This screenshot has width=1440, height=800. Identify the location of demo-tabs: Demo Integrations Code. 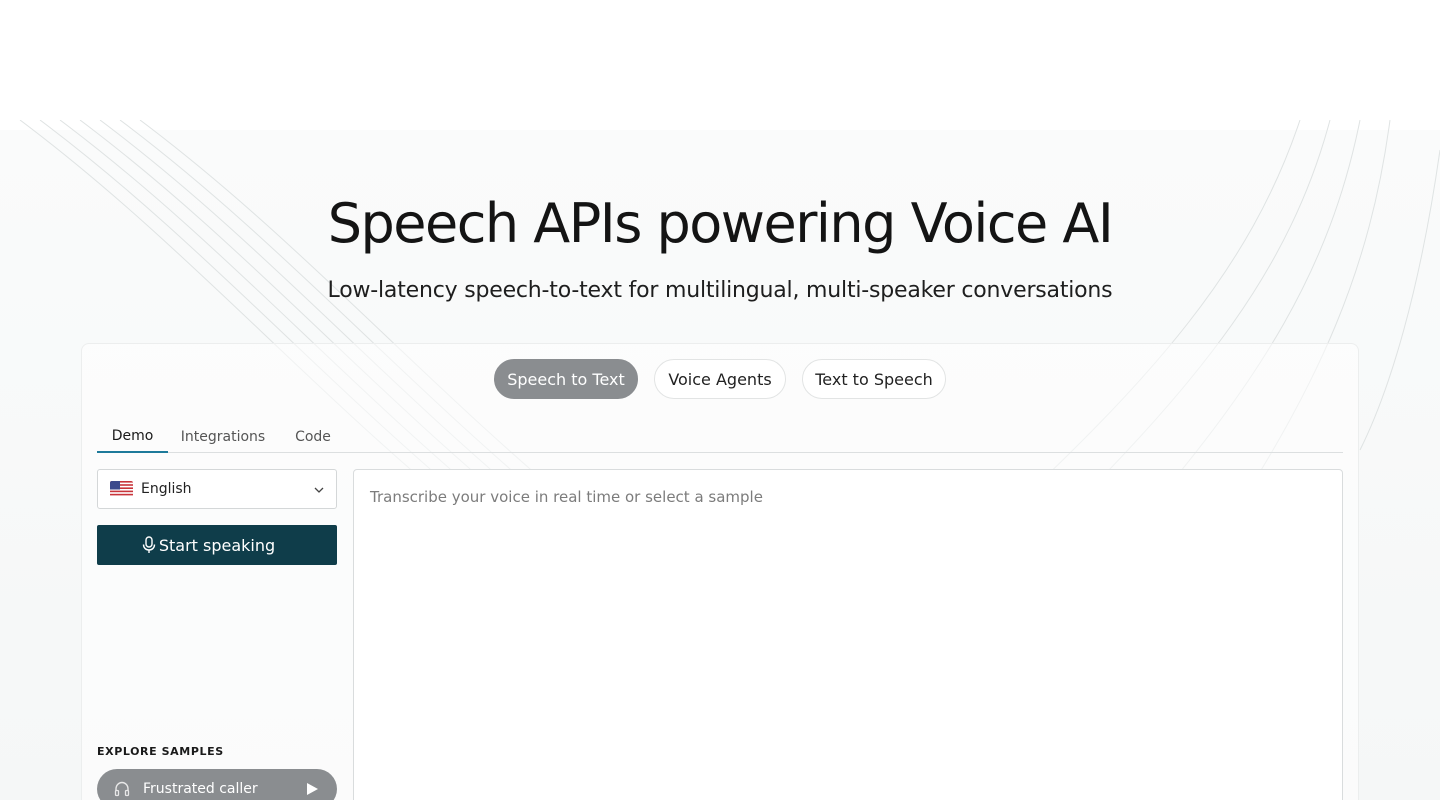
(720, 436).